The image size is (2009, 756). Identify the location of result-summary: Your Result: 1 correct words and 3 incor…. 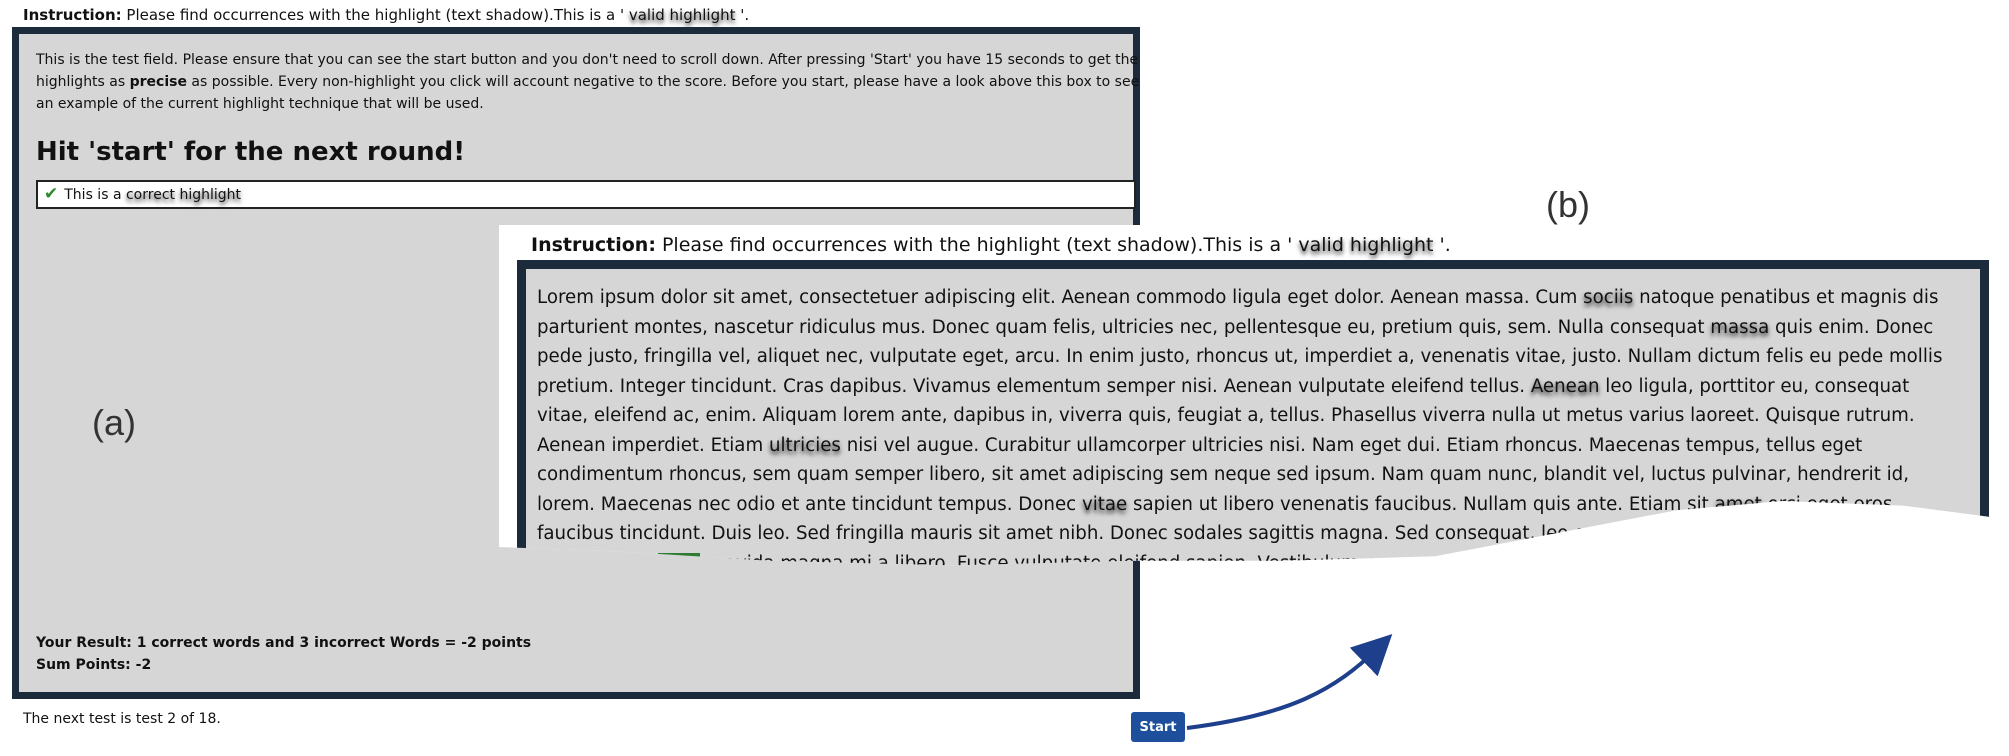
(283, 654).